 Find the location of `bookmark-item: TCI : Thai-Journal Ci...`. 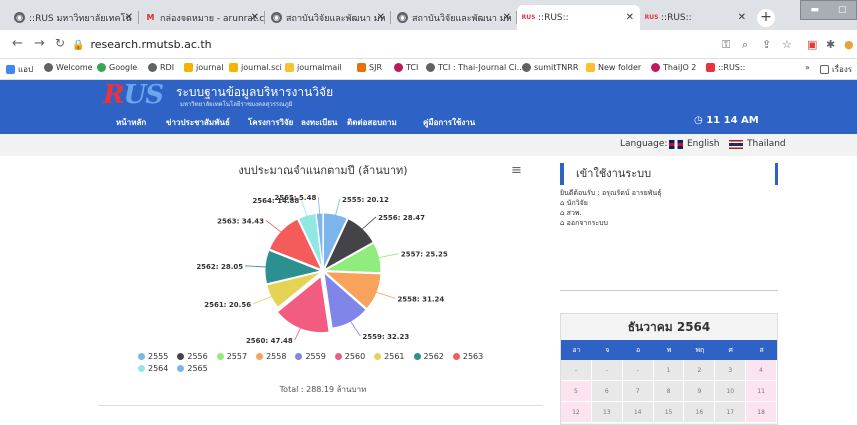

bookmark-item: TCI : Thai-Journal Ci... is located at coordinates (475, 67).